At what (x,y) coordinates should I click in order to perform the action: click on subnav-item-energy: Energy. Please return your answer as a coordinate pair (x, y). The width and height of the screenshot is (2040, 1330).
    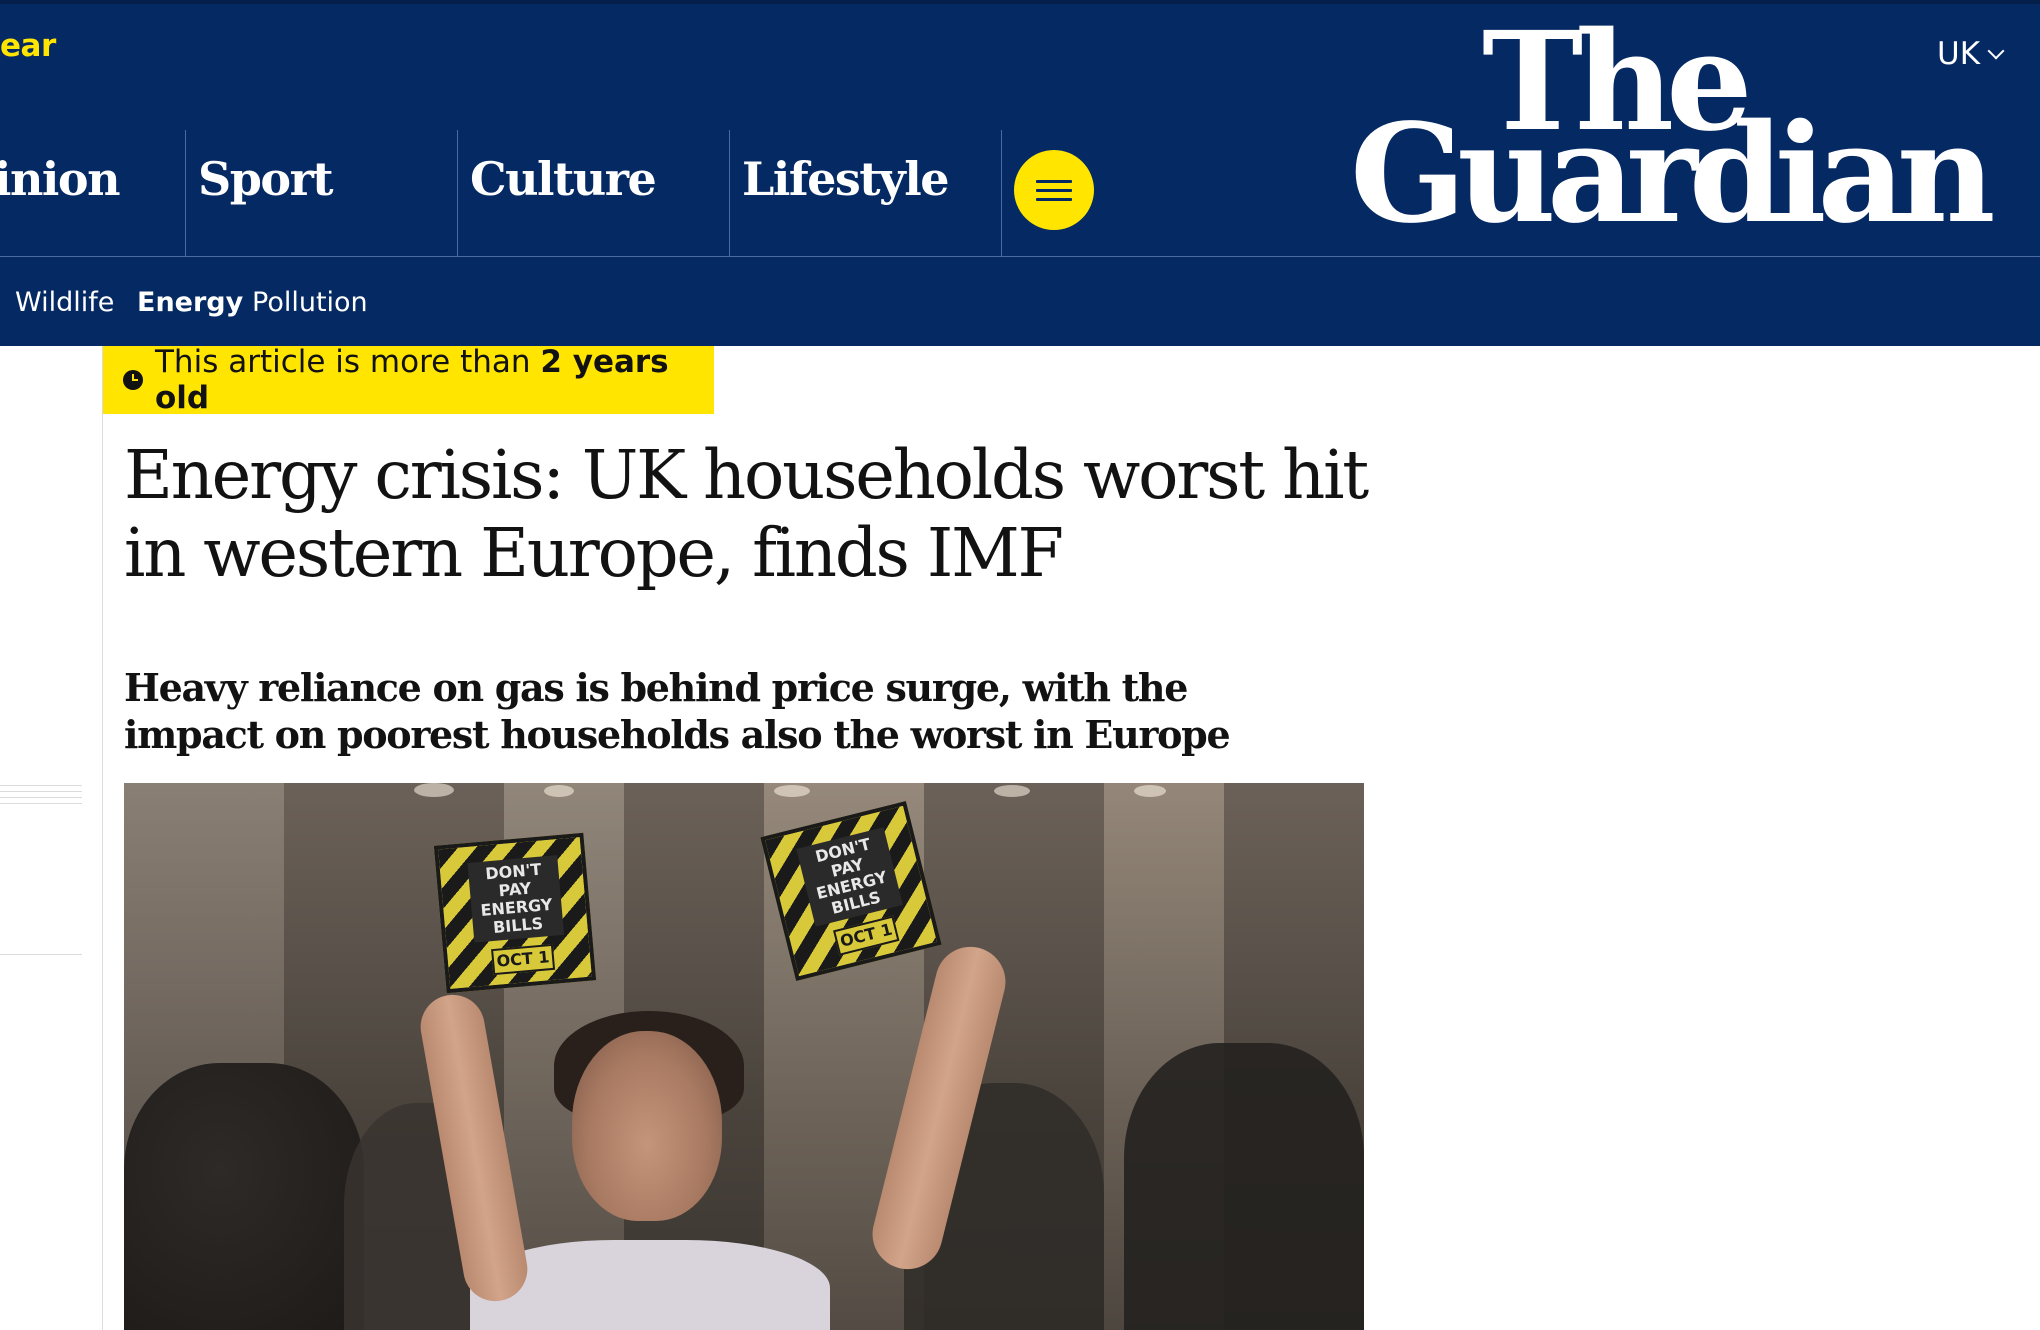
    Looking at the image, I should click on (190, 302).